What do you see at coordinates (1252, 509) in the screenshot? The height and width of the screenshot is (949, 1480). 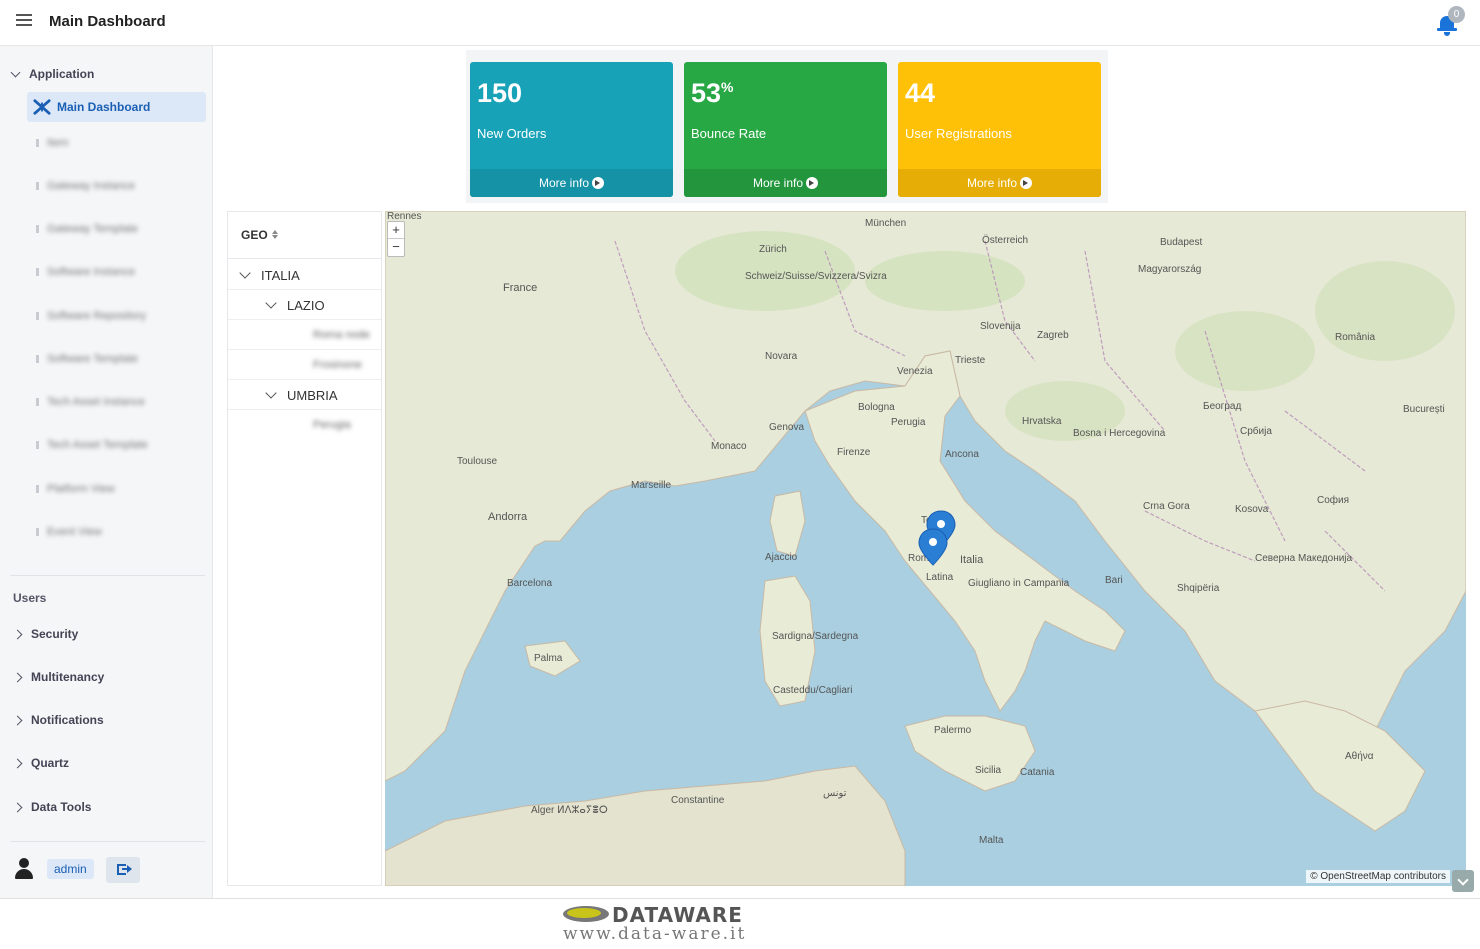 I see `map-label: Kosova` at bounding box center [1252, 509].